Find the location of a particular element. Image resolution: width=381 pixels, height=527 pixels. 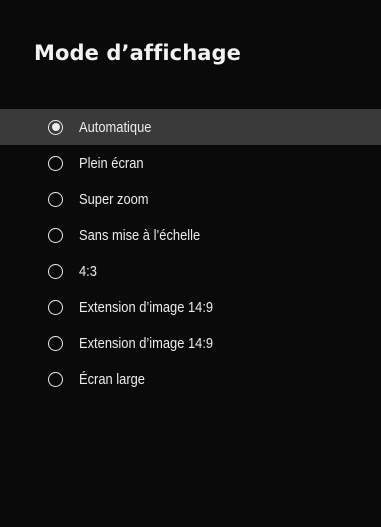

option-super-zoom: Super zoom is located at coordinates (190, 199).